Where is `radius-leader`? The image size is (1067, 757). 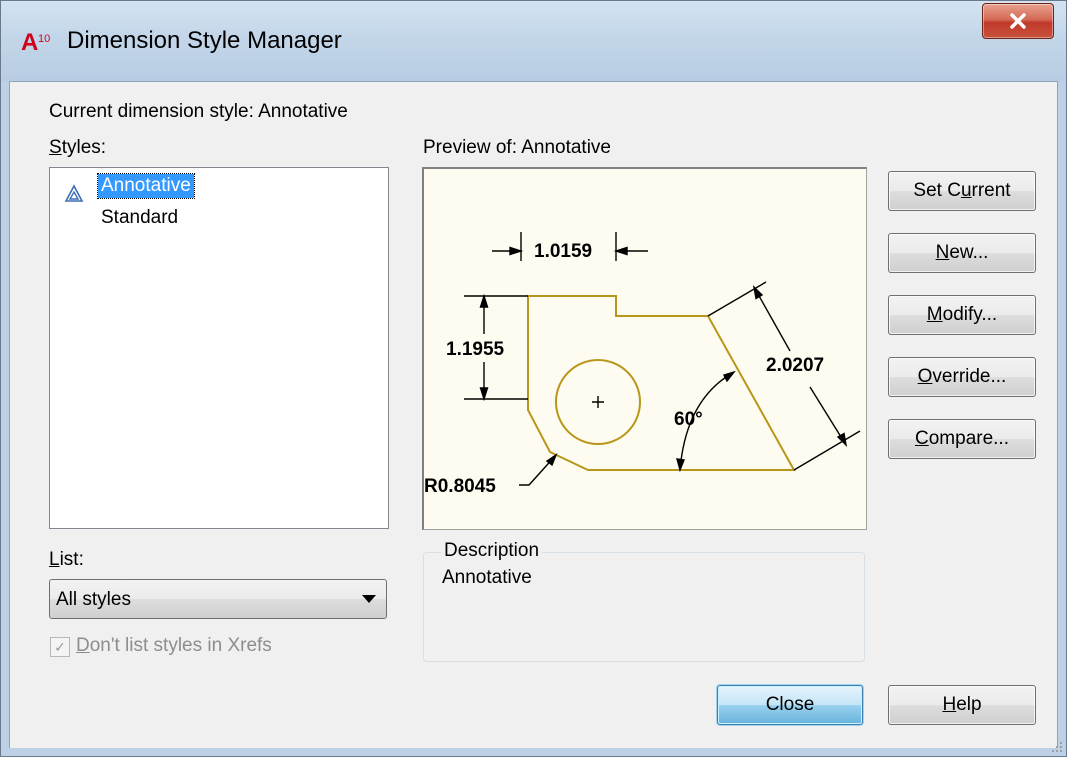
radius-leader is located at coordinates (538, 469).